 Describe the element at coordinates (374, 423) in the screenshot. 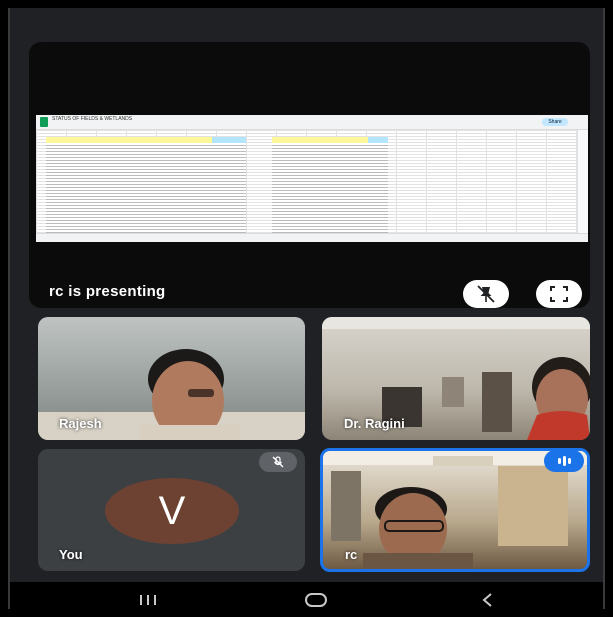

I see `participant-name: Dr. Ragini` at that location.